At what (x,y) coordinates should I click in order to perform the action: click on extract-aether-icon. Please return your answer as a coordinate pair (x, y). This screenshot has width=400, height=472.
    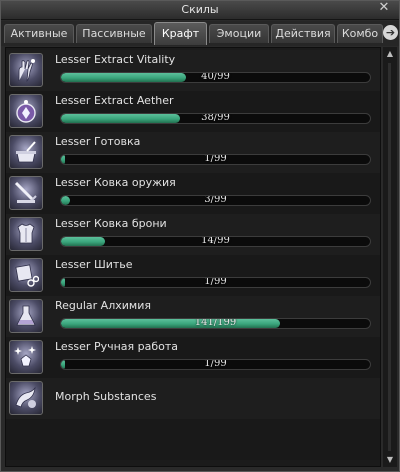
    Looking at the image, I should click on (26, 111).